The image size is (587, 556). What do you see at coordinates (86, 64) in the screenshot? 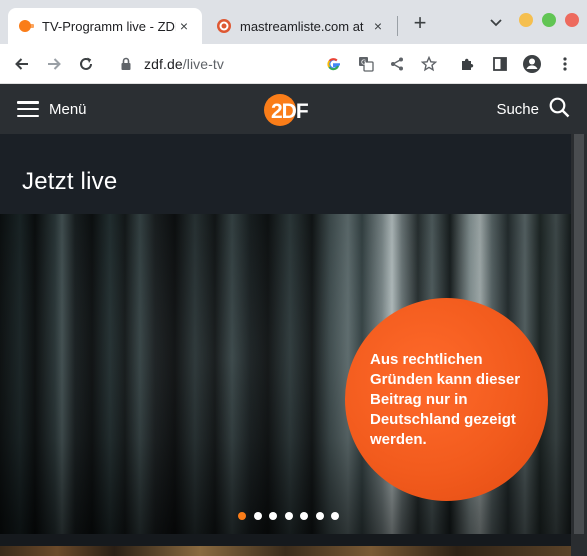
I see `reload-icon` at bounding box center [86, 64].